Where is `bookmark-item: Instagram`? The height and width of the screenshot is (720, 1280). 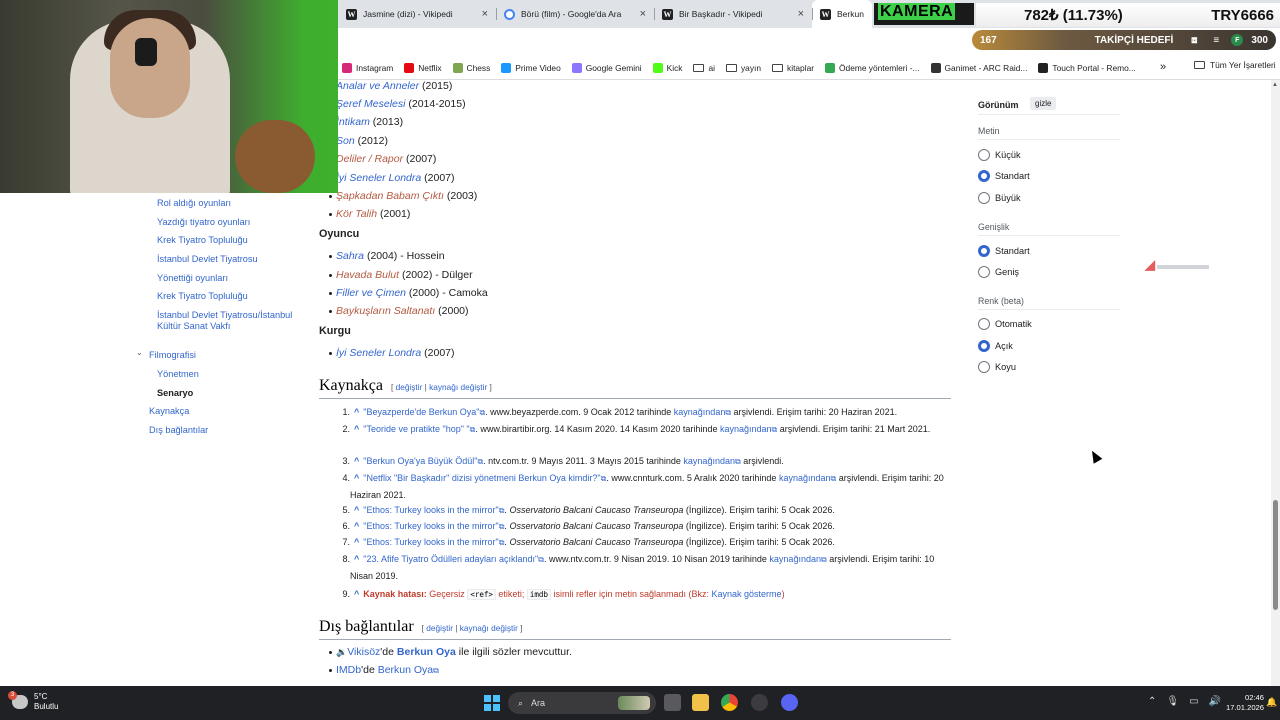
bookmark-item: Instagram is located at coordinates (367, 67).